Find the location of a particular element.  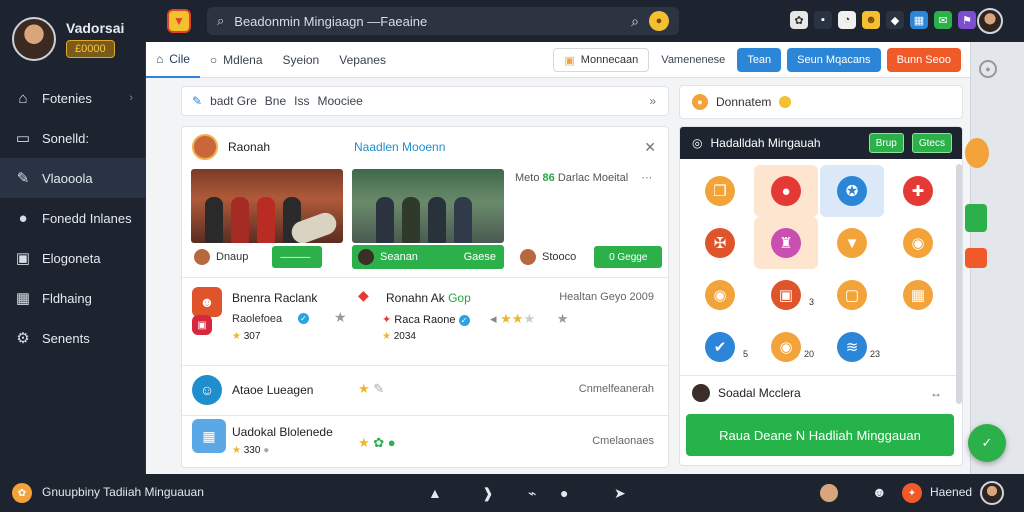

sidebar-item-4: ▣ Elogoneta is located at coordinates (72, 258).